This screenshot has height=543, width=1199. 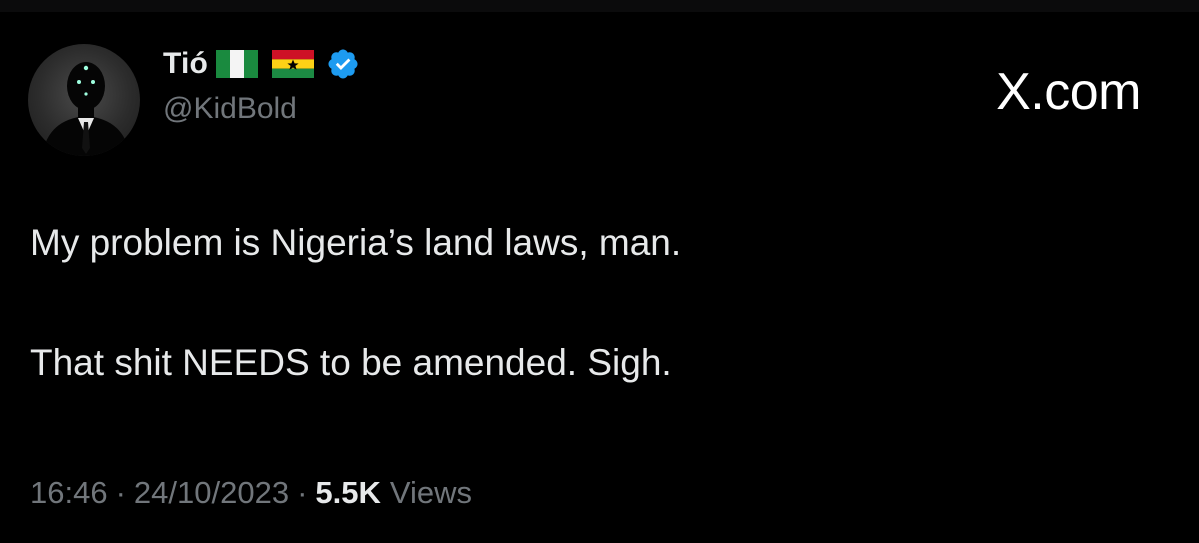 What do you see at coordinates (343, 64) in the screenshot?
I see `verified-badge-icon` at bounding box center [343, 64].